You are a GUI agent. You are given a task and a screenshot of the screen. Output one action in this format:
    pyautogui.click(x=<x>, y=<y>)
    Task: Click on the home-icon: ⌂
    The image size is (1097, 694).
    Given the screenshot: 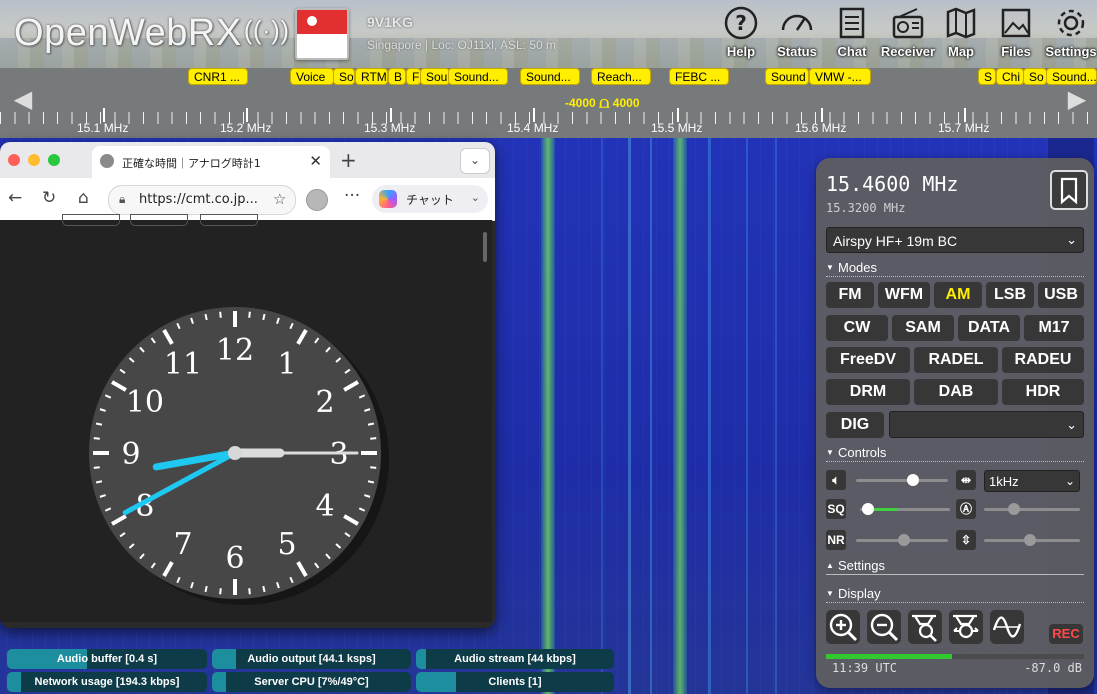 What is the action you would take?
    pyautogui.click(x=83, y=198)
    